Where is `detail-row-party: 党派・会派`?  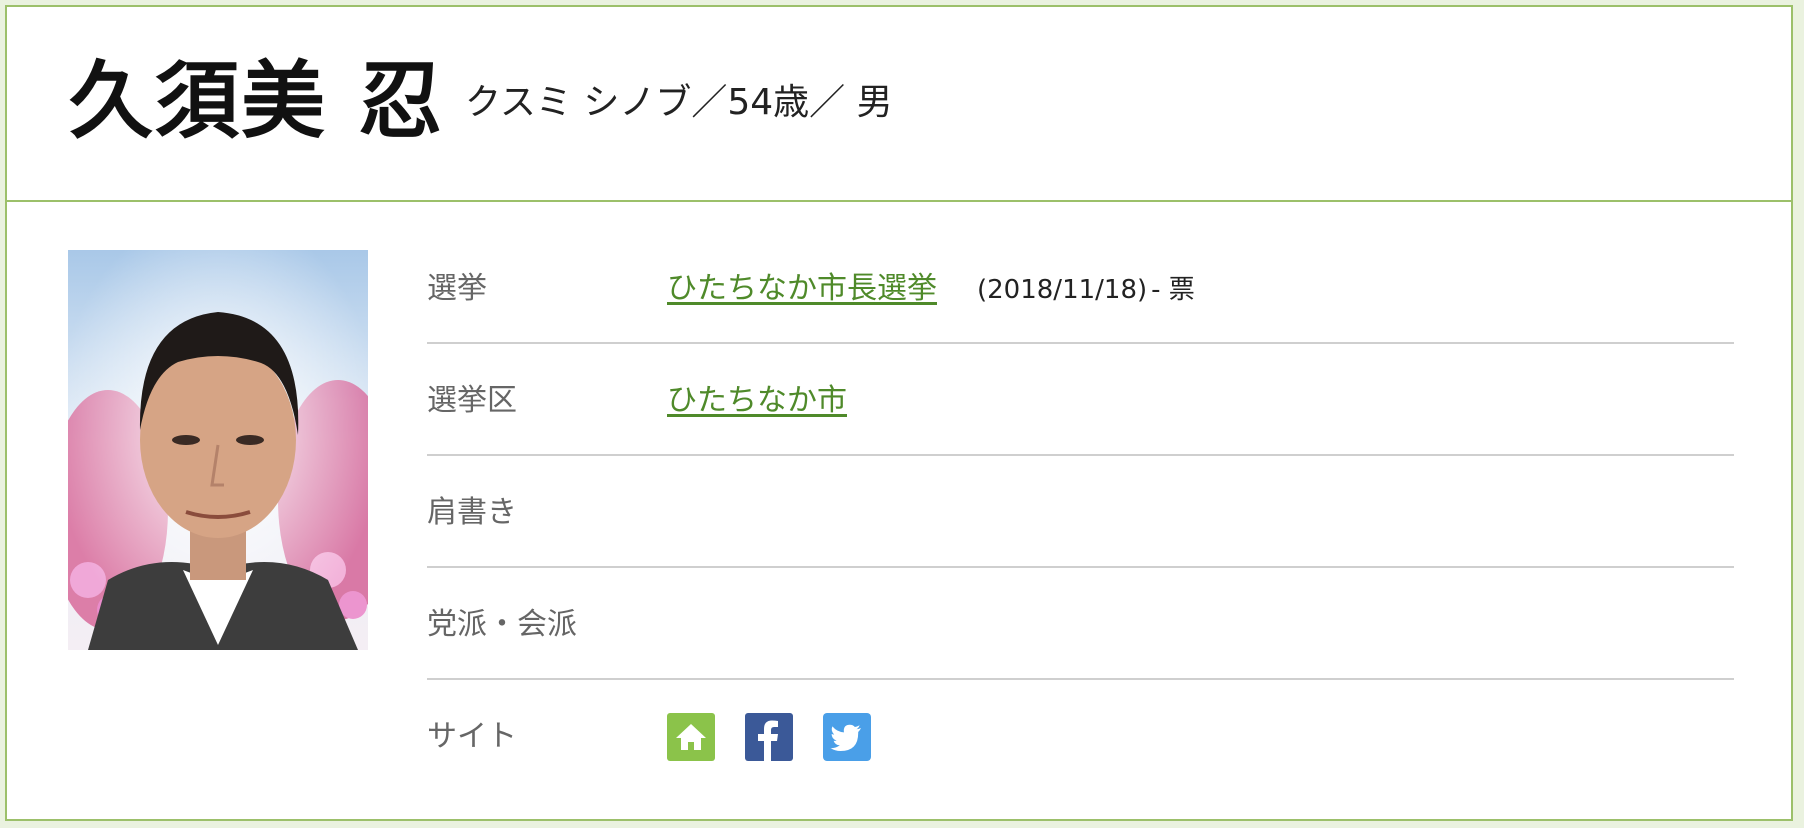
detail-row-party: 党派・会派 is located at coordinates (1080, 624).